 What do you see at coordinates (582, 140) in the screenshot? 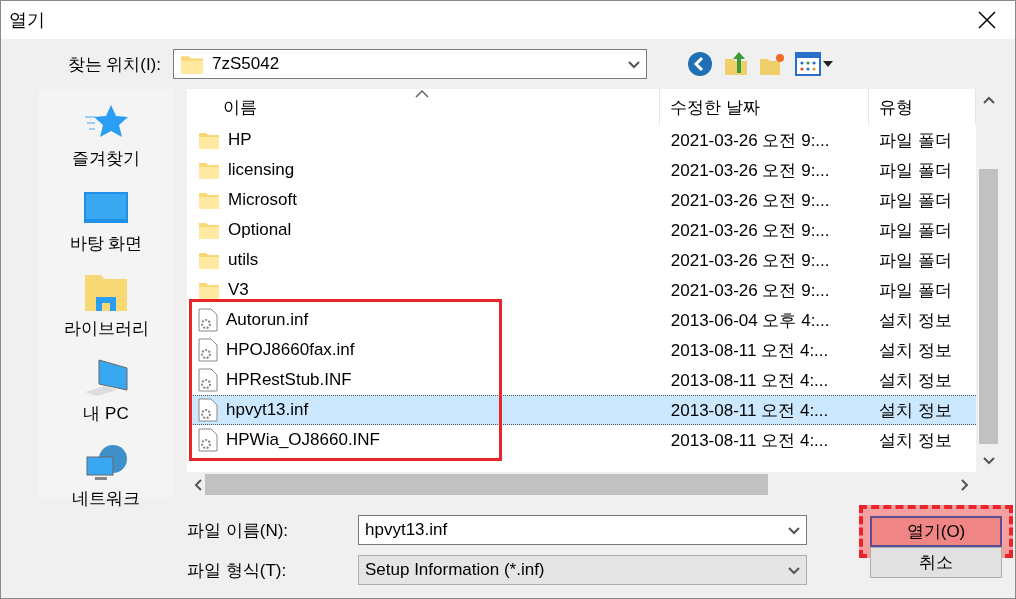
I see `file-row: HP 2021-03-26 오전 9:... 파일 폴더` at bounding box center [582, 140].